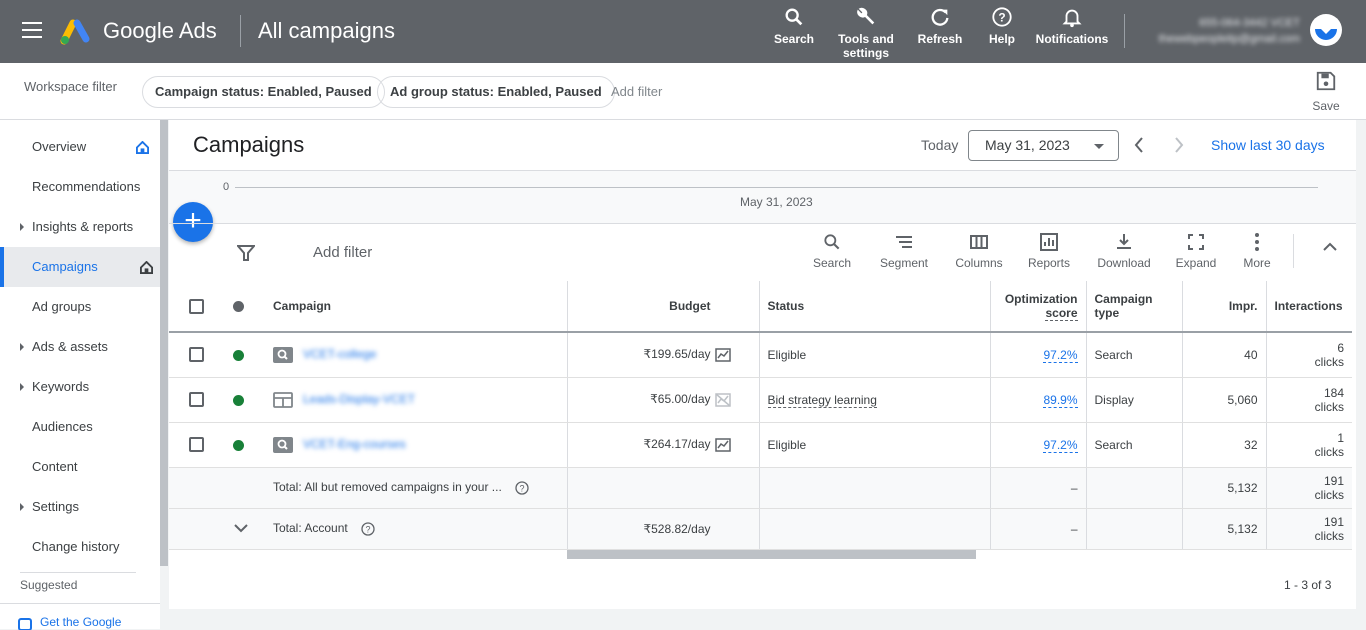 This screenshot has height=630, width=1366. Describe the element at coordinates (1049, 263) in the screenshot. I see `toolbar-label: Reports` at that location.